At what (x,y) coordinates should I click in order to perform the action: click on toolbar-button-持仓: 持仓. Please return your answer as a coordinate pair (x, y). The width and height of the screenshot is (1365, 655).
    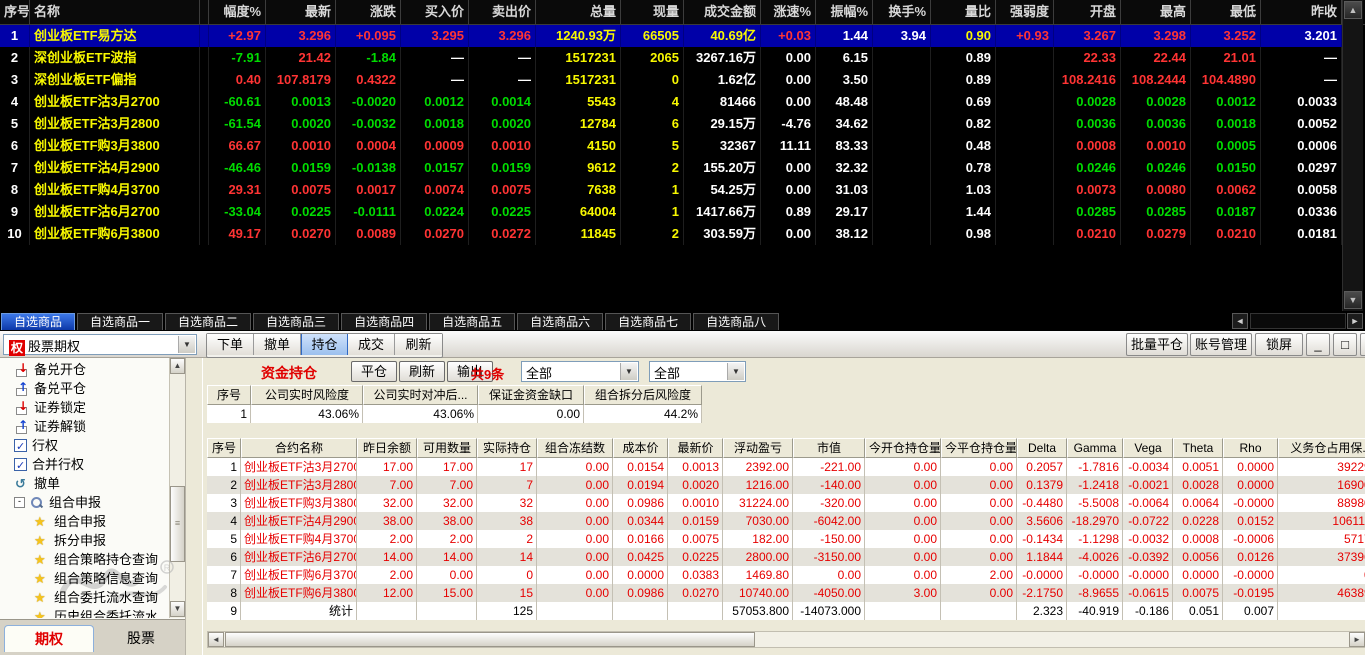
    Looking at the image, I should click on (324, 344).